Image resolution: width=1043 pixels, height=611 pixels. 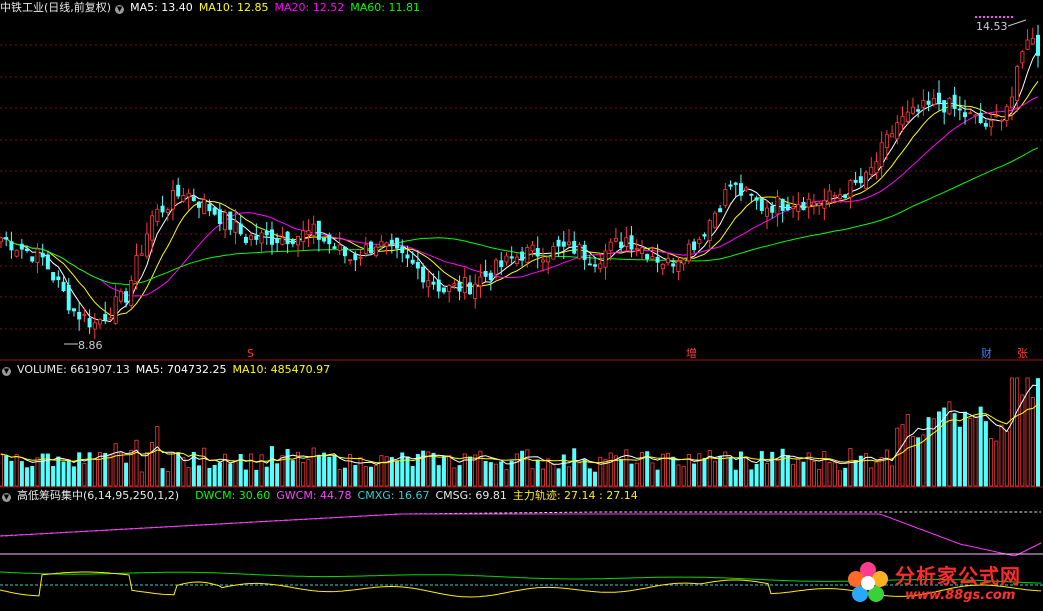 What do you see at coordinates (868, 582) in the screenshot?
I see `flower-logo-icon` at bounding box center [868, 582].